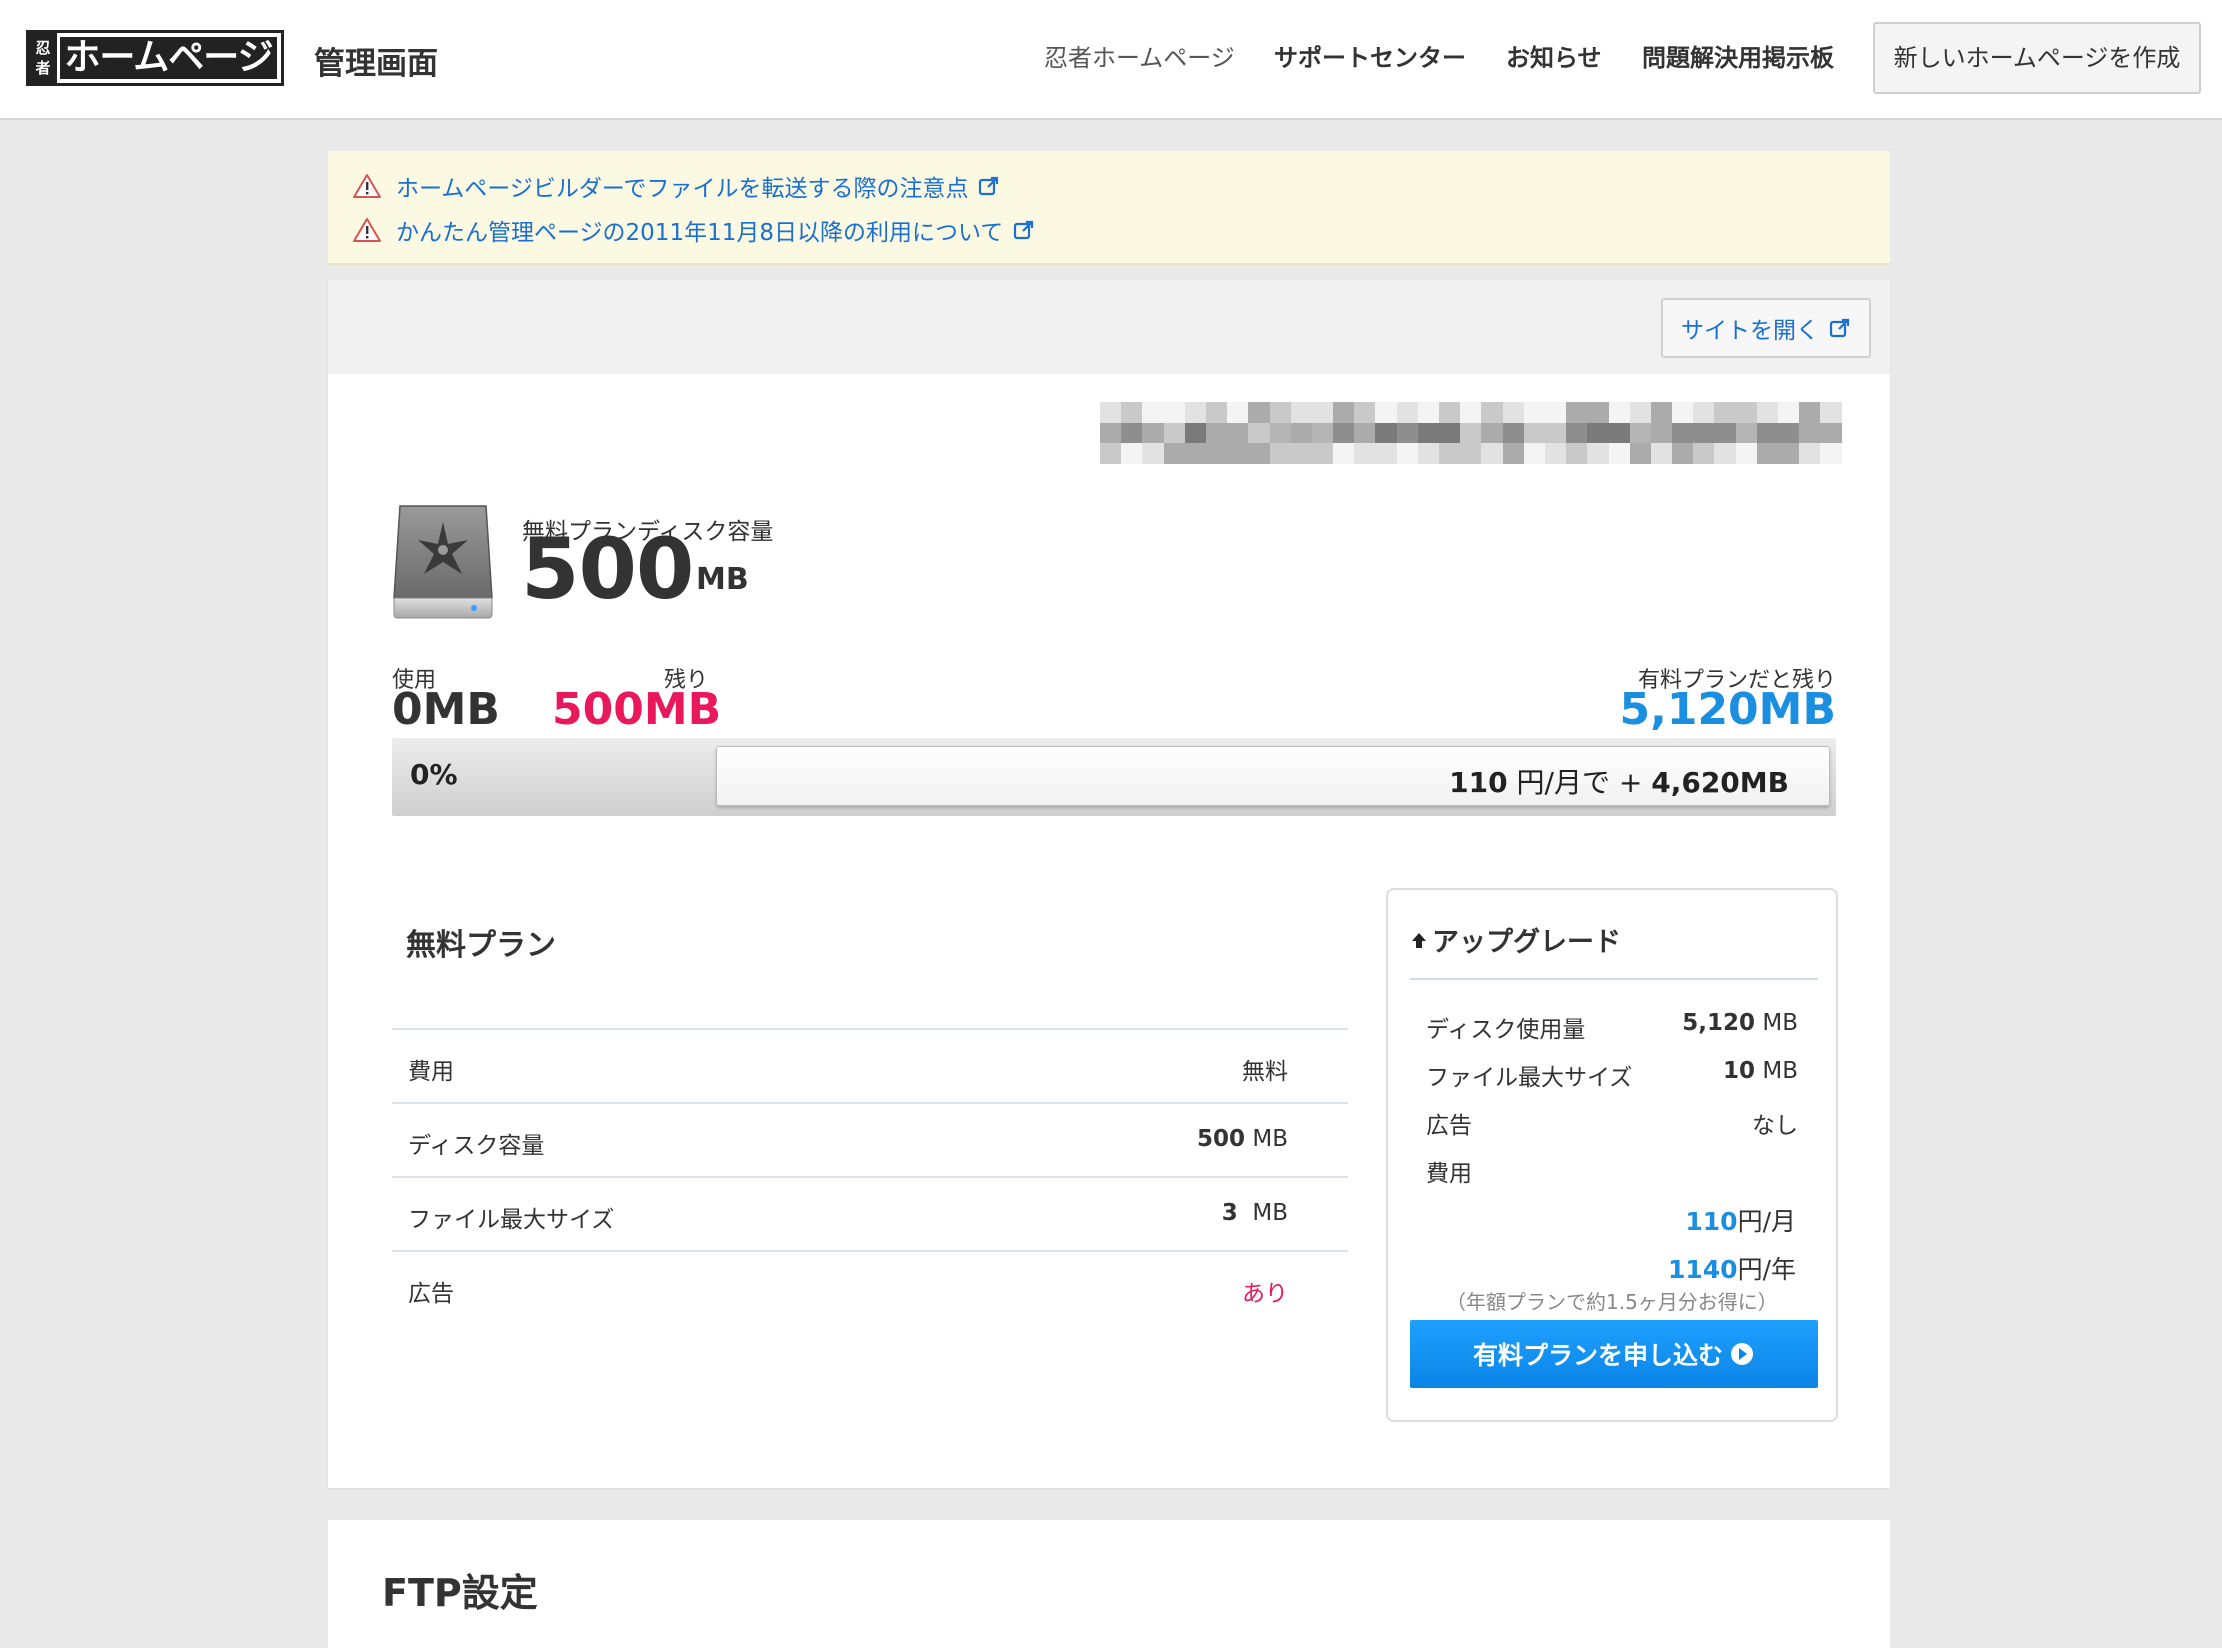 This screenshot has width=2222, height=1648. I want to click on logo-kanji-2: 者, so click(43, 68).